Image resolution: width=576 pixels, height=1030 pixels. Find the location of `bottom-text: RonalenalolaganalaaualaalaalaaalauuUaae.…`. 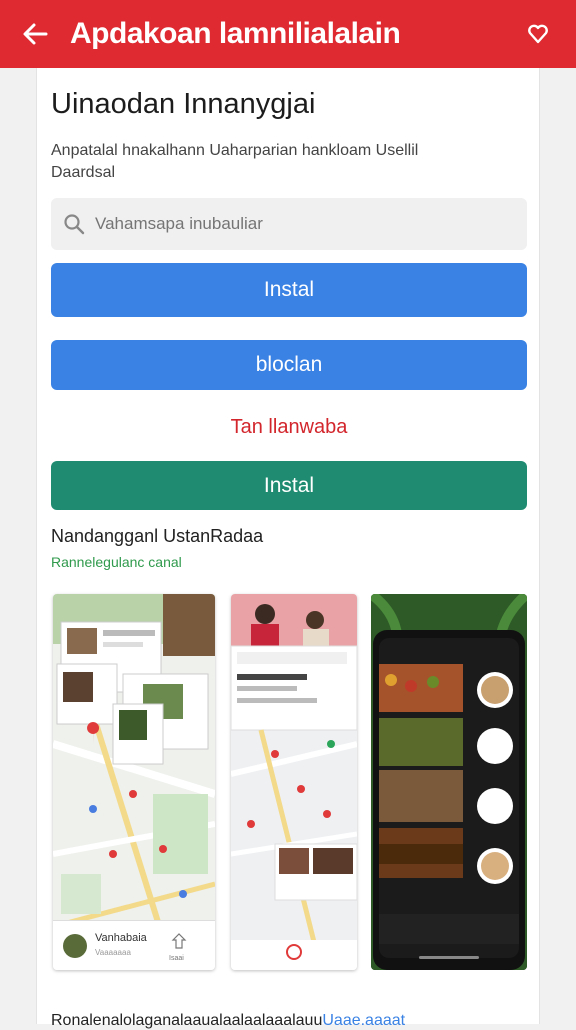

bottom-text: RonalenalolaganalaaualaalaalaaalauuUaae.… is located at coordinates (228, 1020).